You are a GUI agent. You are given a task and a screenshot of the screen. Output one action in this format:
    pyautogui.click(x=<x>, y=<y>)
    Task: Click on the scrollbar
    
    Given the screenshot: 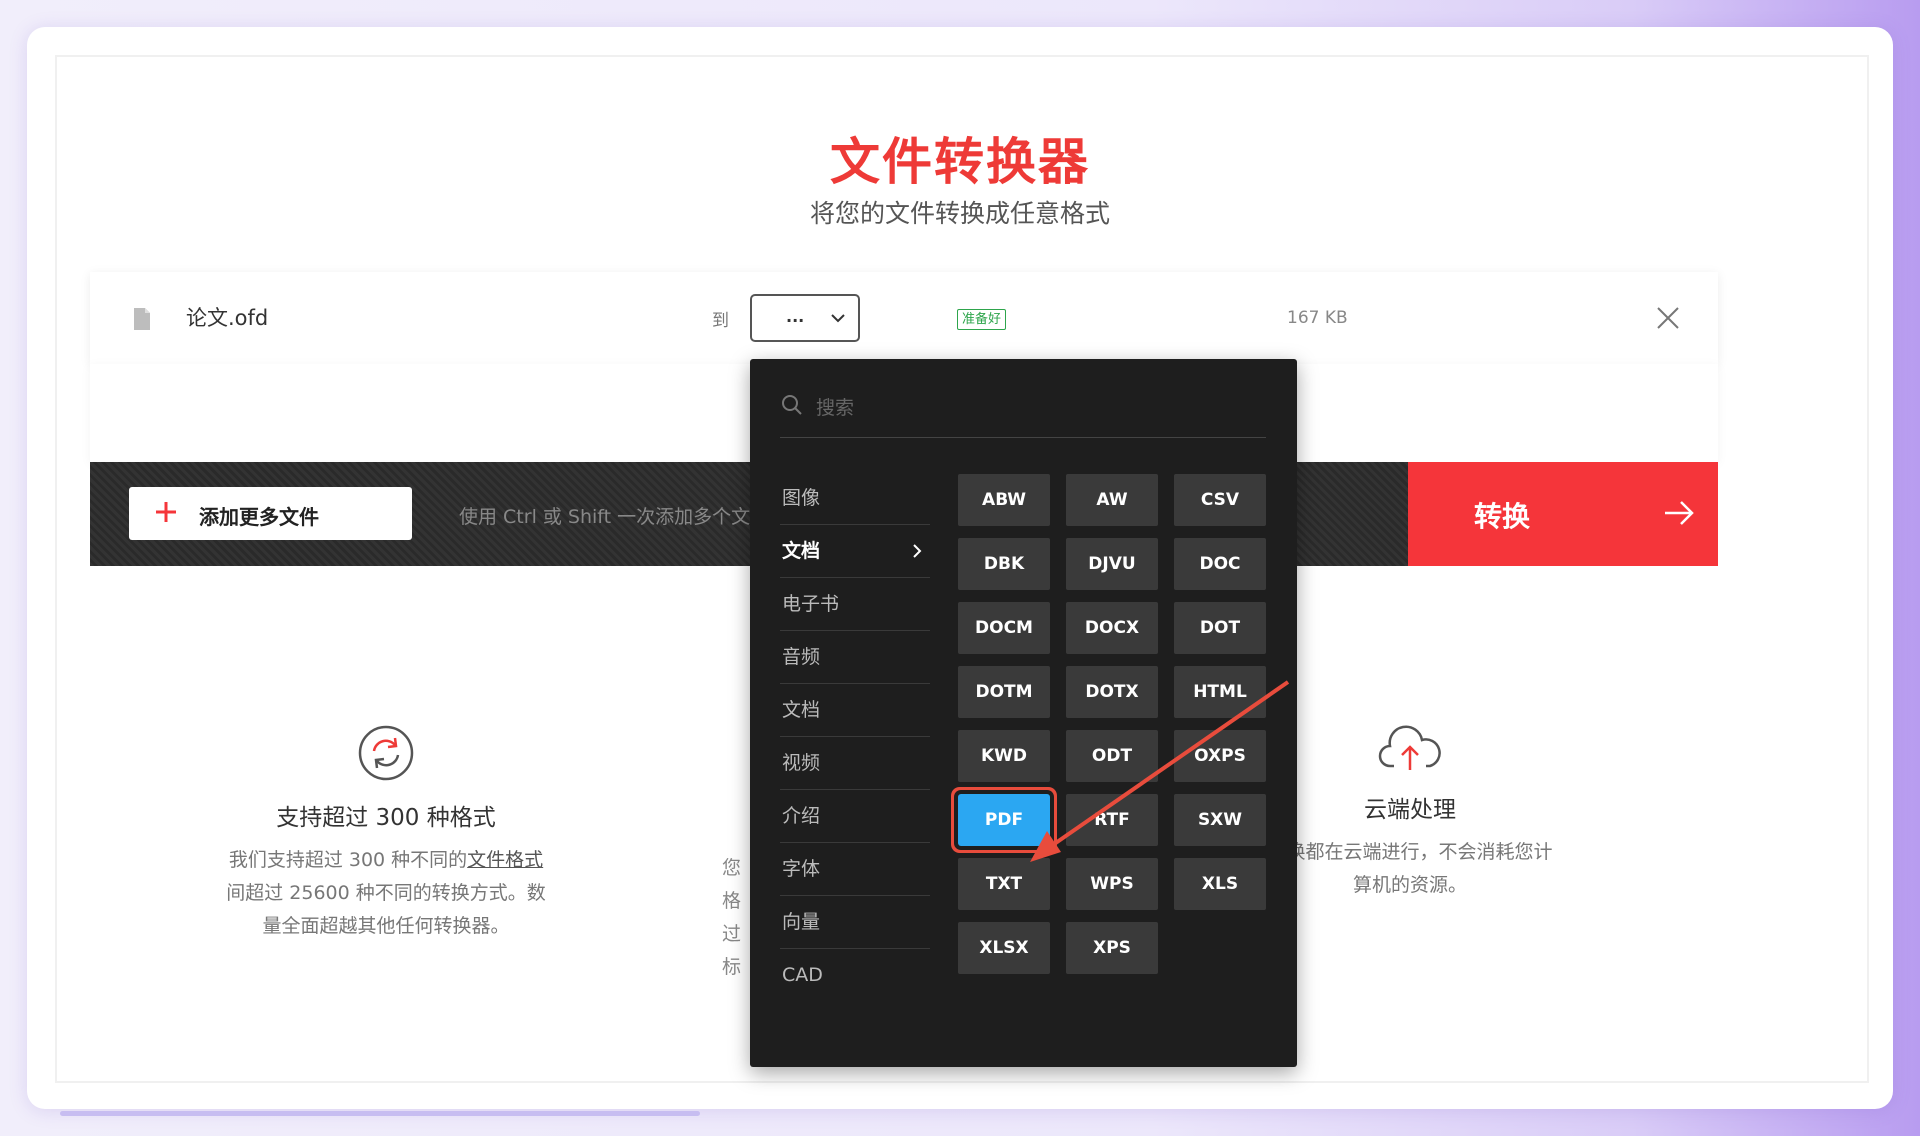 What is the action you would take?
    pyautogui.click(x=380, y=1113)
    